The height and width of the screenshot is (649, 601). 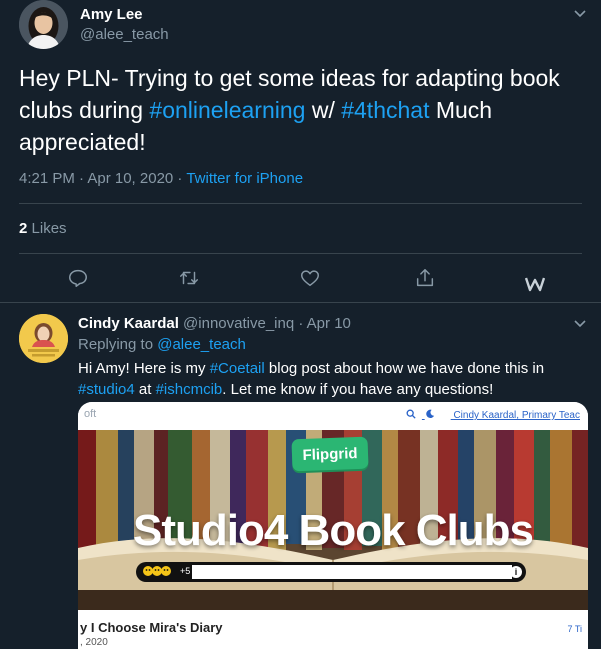 What do you see at coordinates (310, 278) in the screenshot?
I see `like-icon` at bounding box center [310, 278].